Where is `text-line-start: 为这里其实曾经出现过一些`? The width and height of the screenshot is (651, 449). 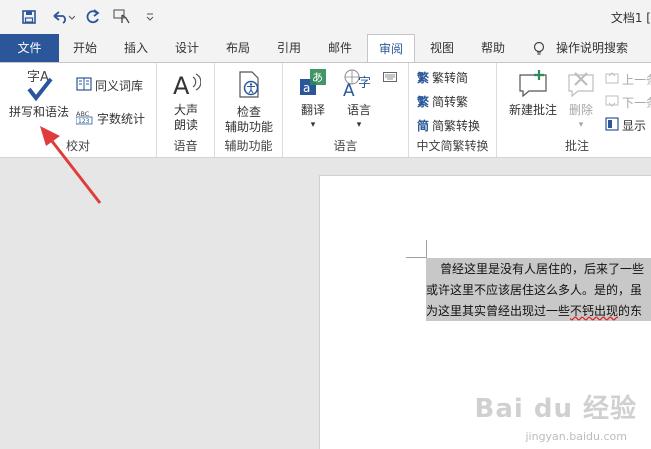 text-line-start: 为这里其实曾经出现过一些 is located at coordinates (498, 311).